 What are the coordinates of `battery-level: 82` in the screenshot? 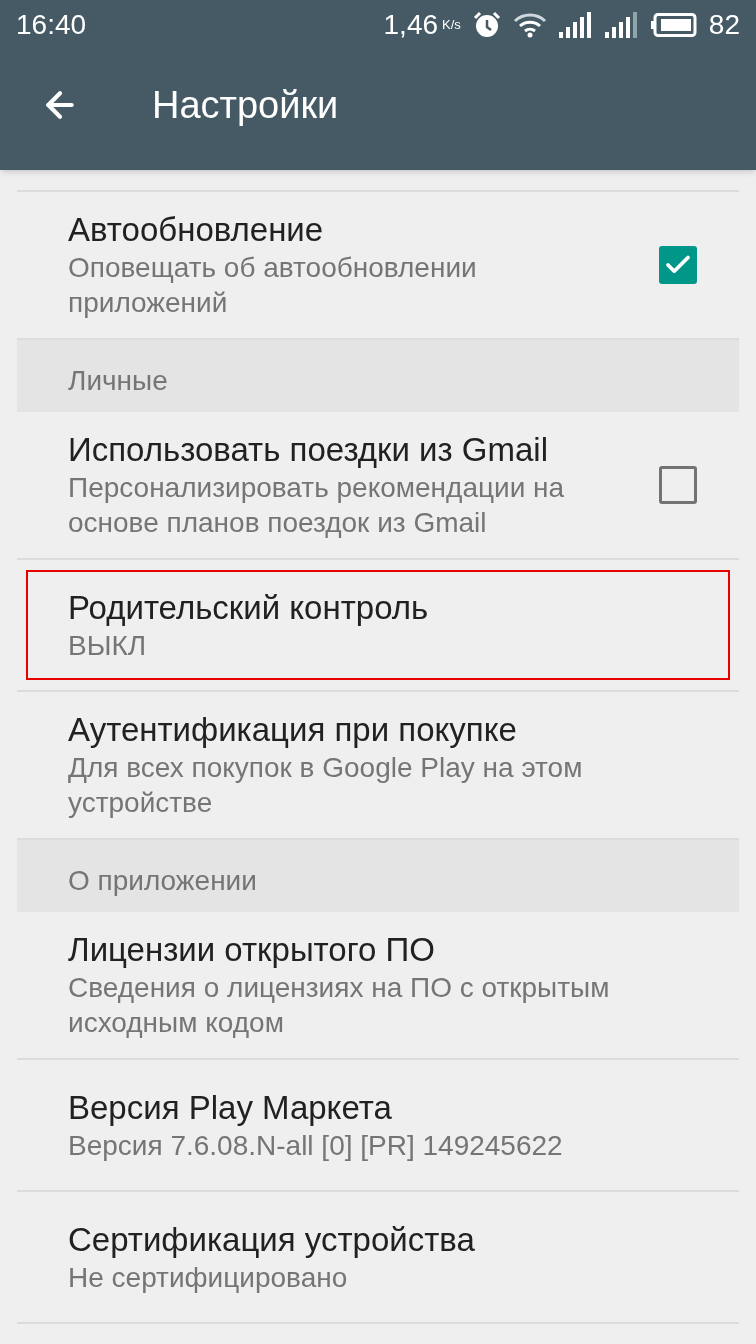 It's located at (724, 25).